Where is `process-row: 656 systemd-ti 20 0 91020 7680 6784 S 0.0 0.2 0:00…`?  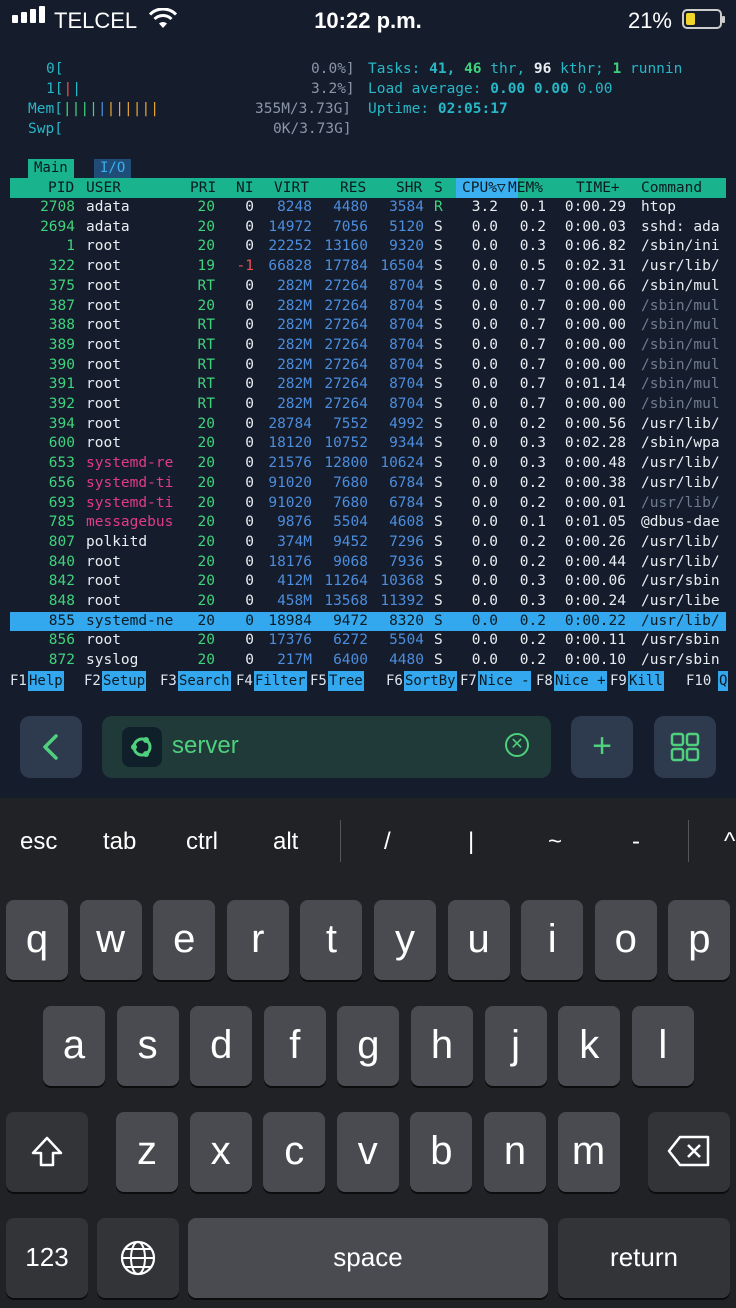
process-row: 656 systemd-ti 20 0 91020 7680 6784 S 0.0 0.2 0:00… is located at coordinates (368, 484).